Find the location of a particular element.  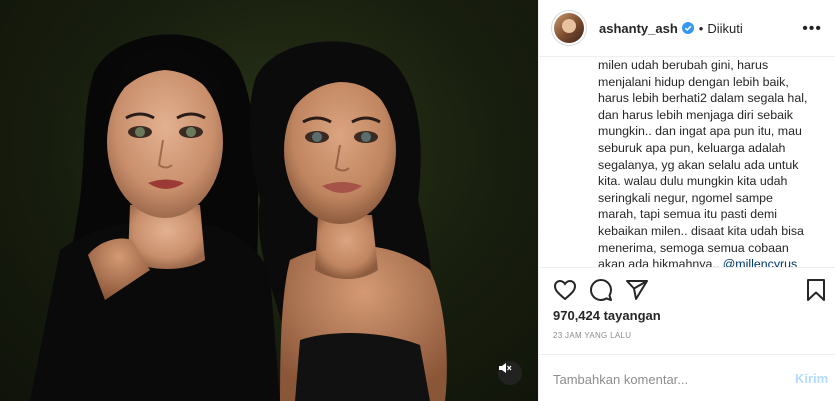

caption-line: dan harus lebih menjaga diri sebaik is located at coordinates (695, 114).